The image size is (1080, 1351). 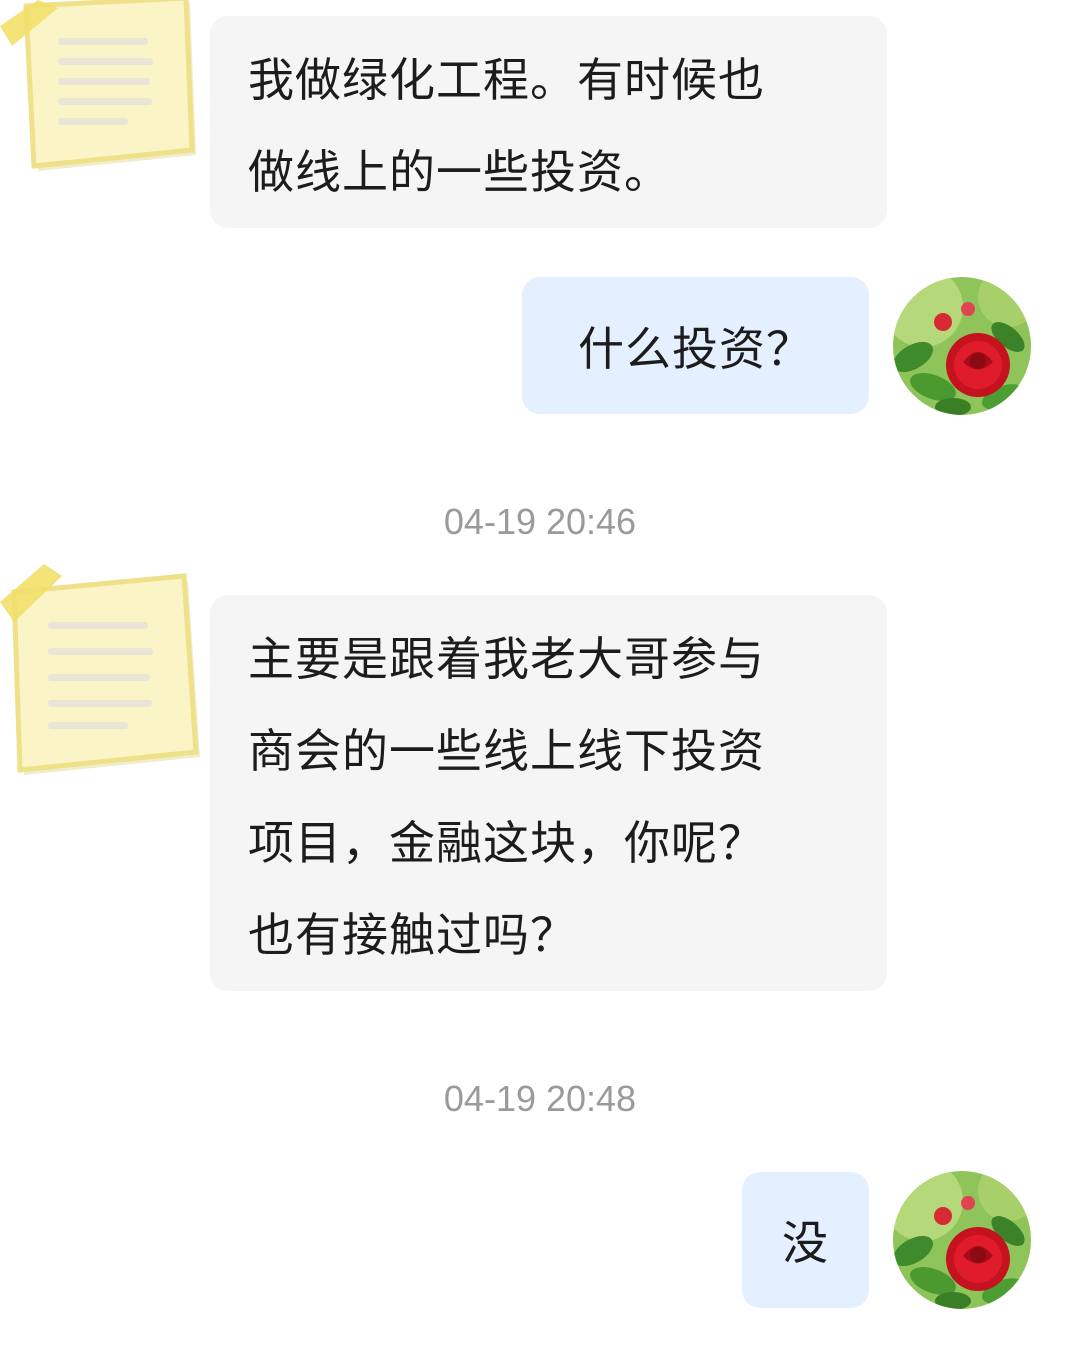 What do you see at coordinates (540, 521) in the screenshot?
I see `timestamp: 04-19 20:46` at bounding box center [540, 521].